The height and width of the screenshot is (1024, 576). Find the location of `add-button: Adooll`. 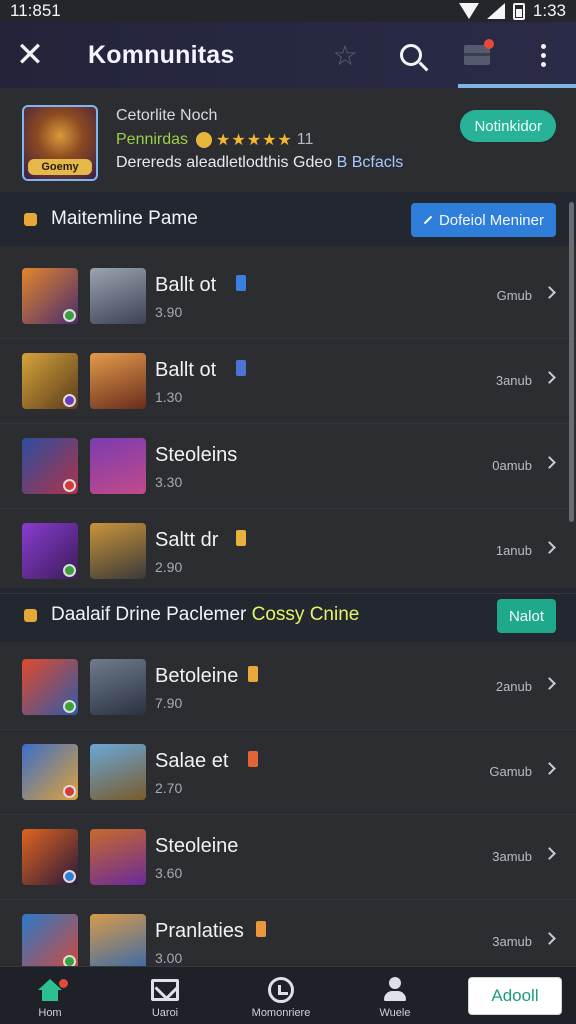

add-button: Adooll is located at coordinates (515, 996).